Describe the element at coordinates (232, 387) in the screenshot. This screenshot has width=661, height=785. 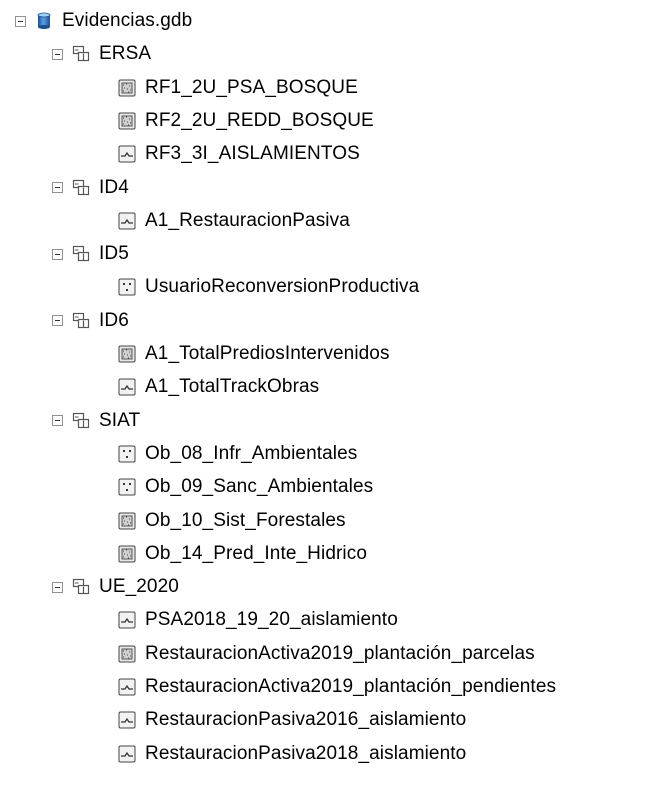
I see `featureclass-label: A1_TotalTrackObras` at that location.